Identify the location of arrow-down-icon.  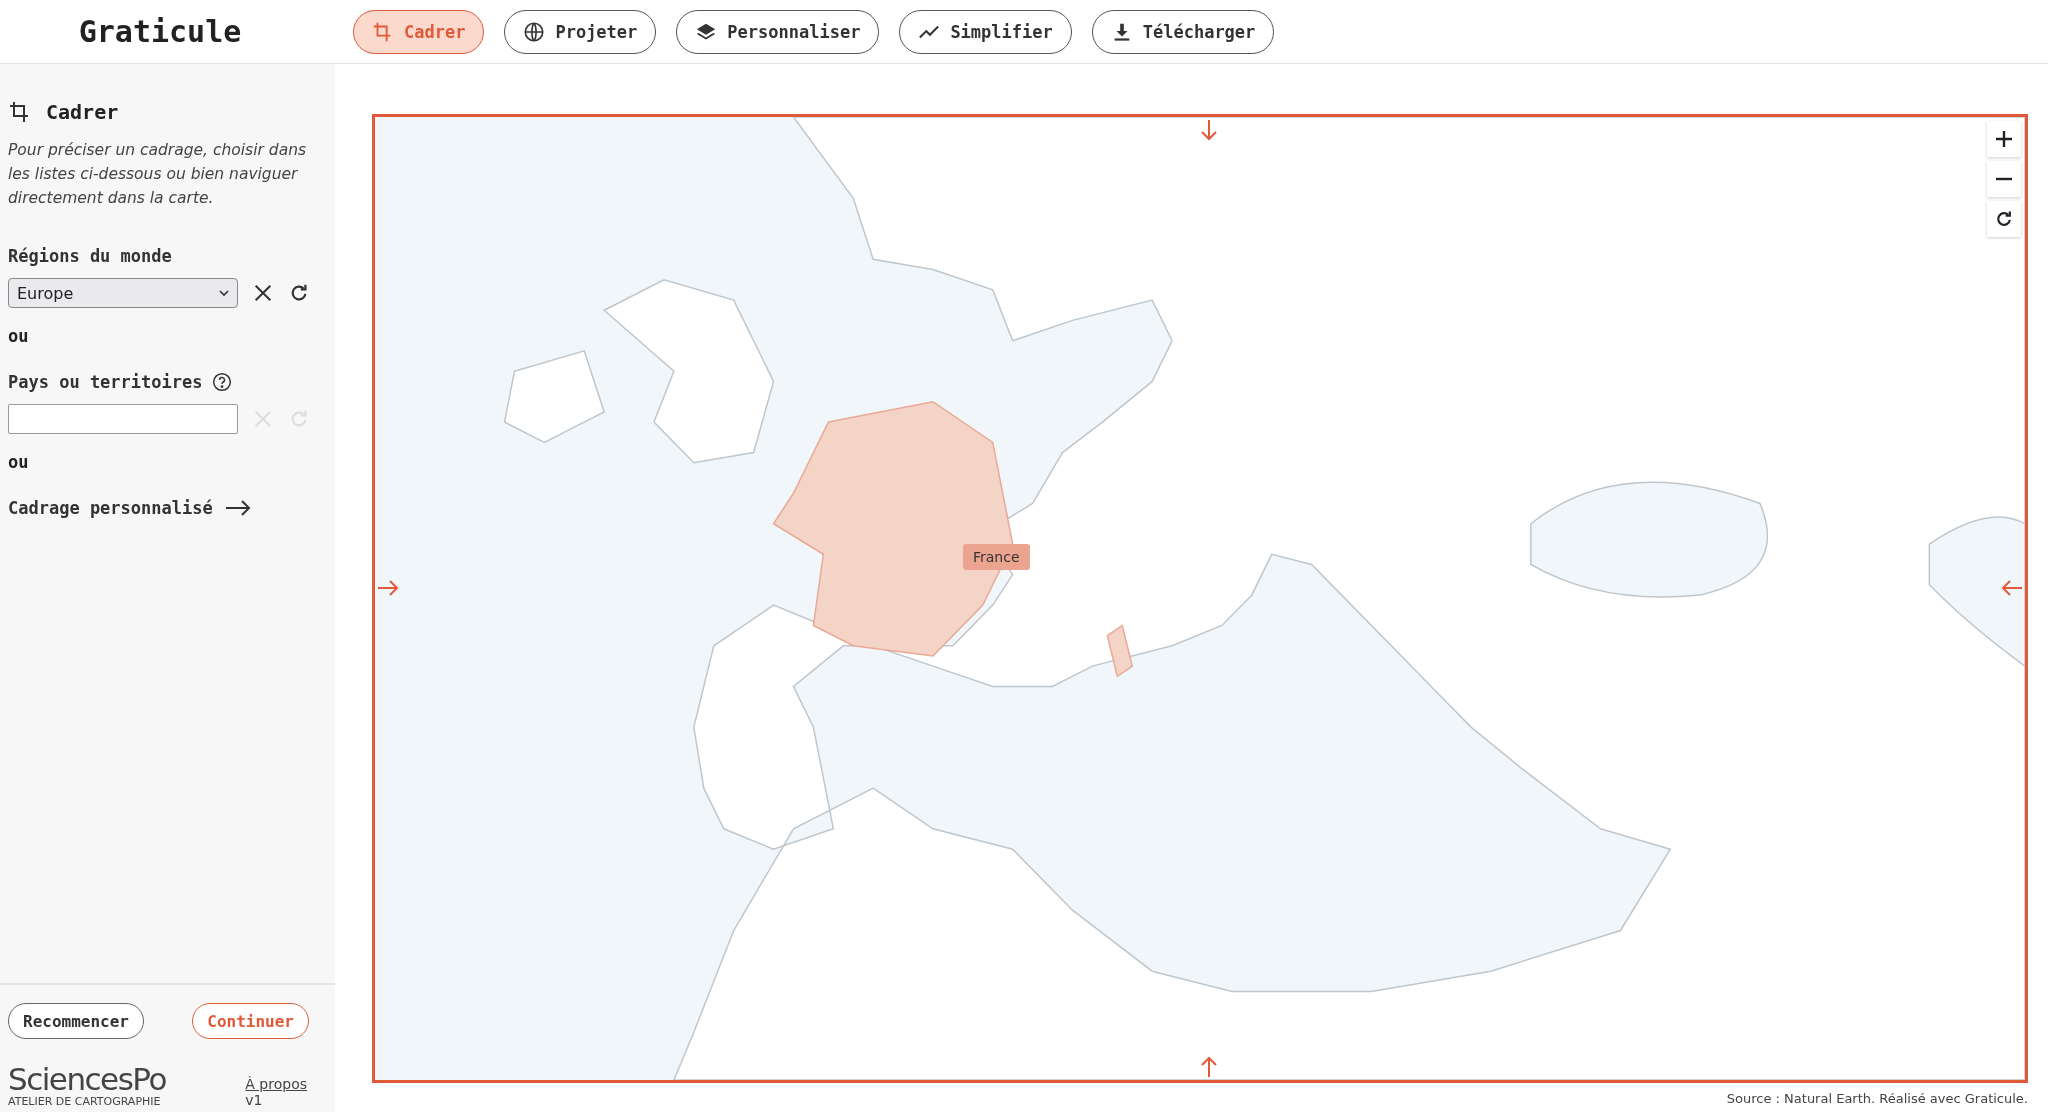
(1209, 130).